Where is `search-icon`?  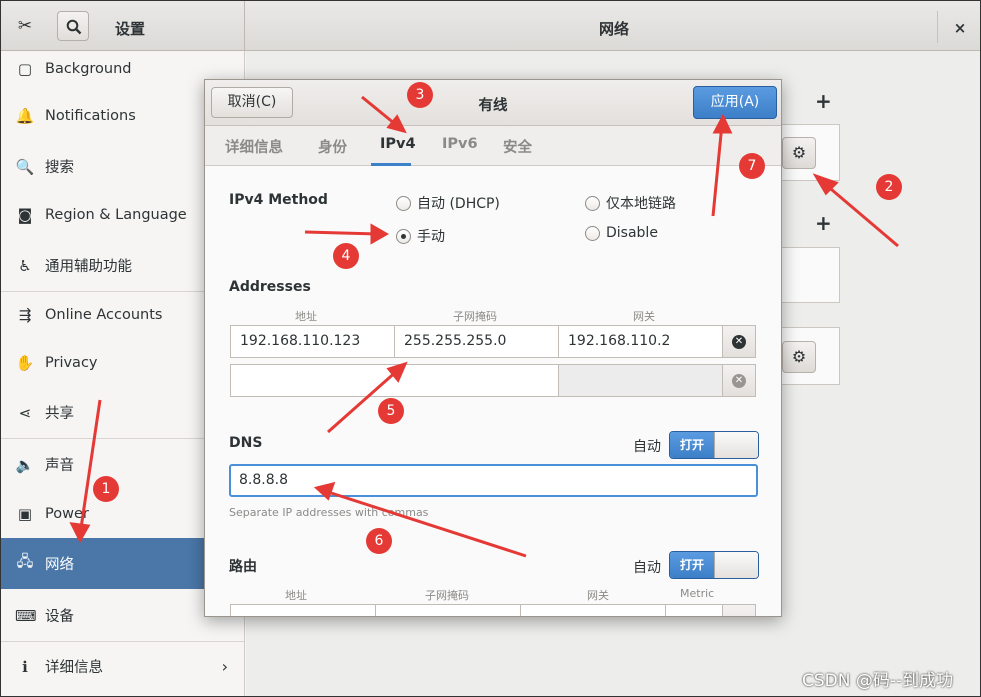 search-icon is located at coordinates (74, 27).